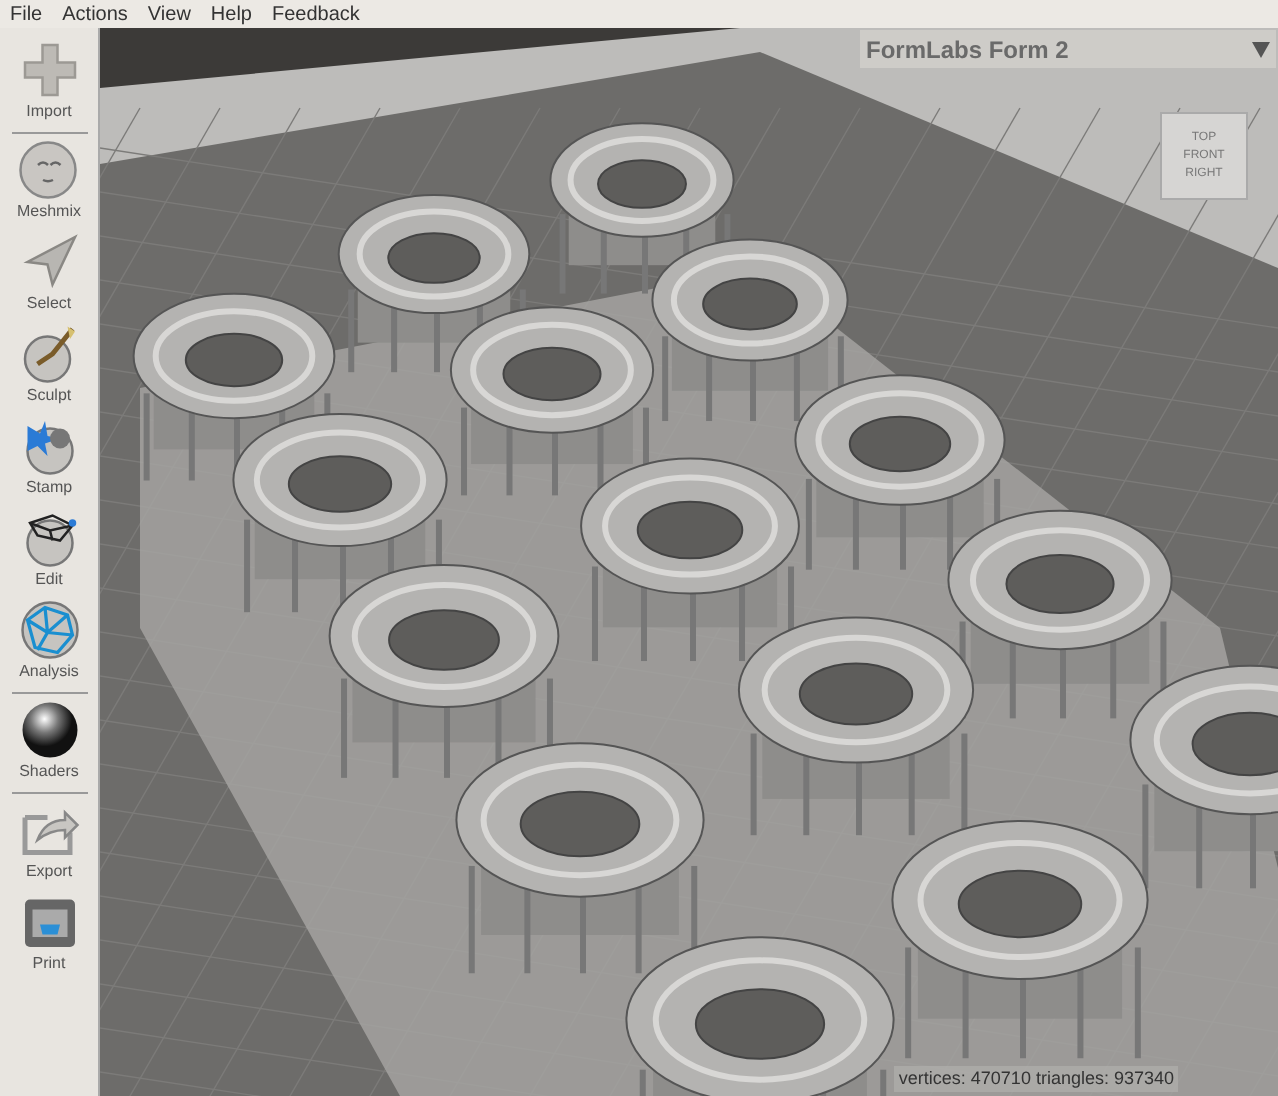 Image resolution: width=1278 pixels, height=1096 pixels. What do you see at coordinates (1036, 1078) in the screenshot?
I see `mesh-stats: vertices: 470710 triangles: 937340` at bounding box center [1036, 1078].